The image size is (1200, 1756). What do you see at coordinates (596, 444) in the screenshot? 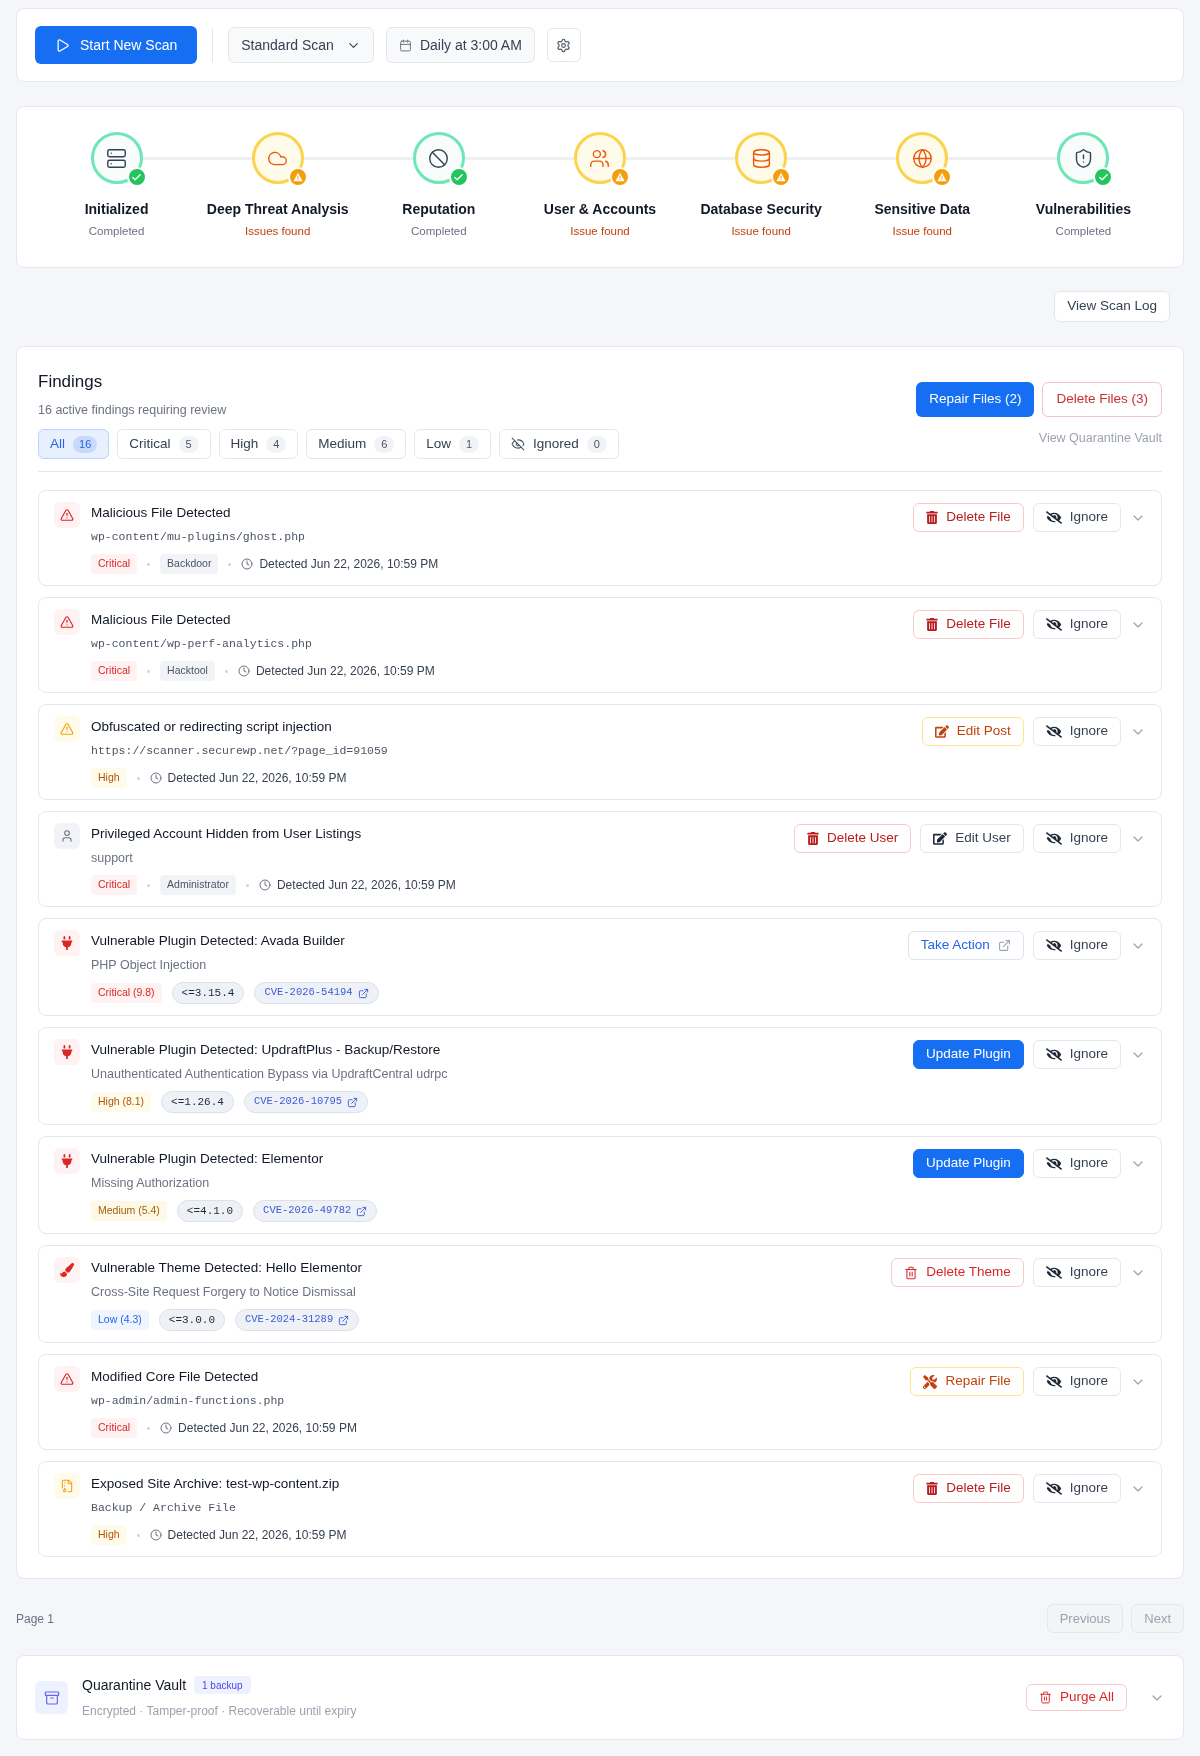
I see `filter-count: 0` at bounding box center [596, 444].